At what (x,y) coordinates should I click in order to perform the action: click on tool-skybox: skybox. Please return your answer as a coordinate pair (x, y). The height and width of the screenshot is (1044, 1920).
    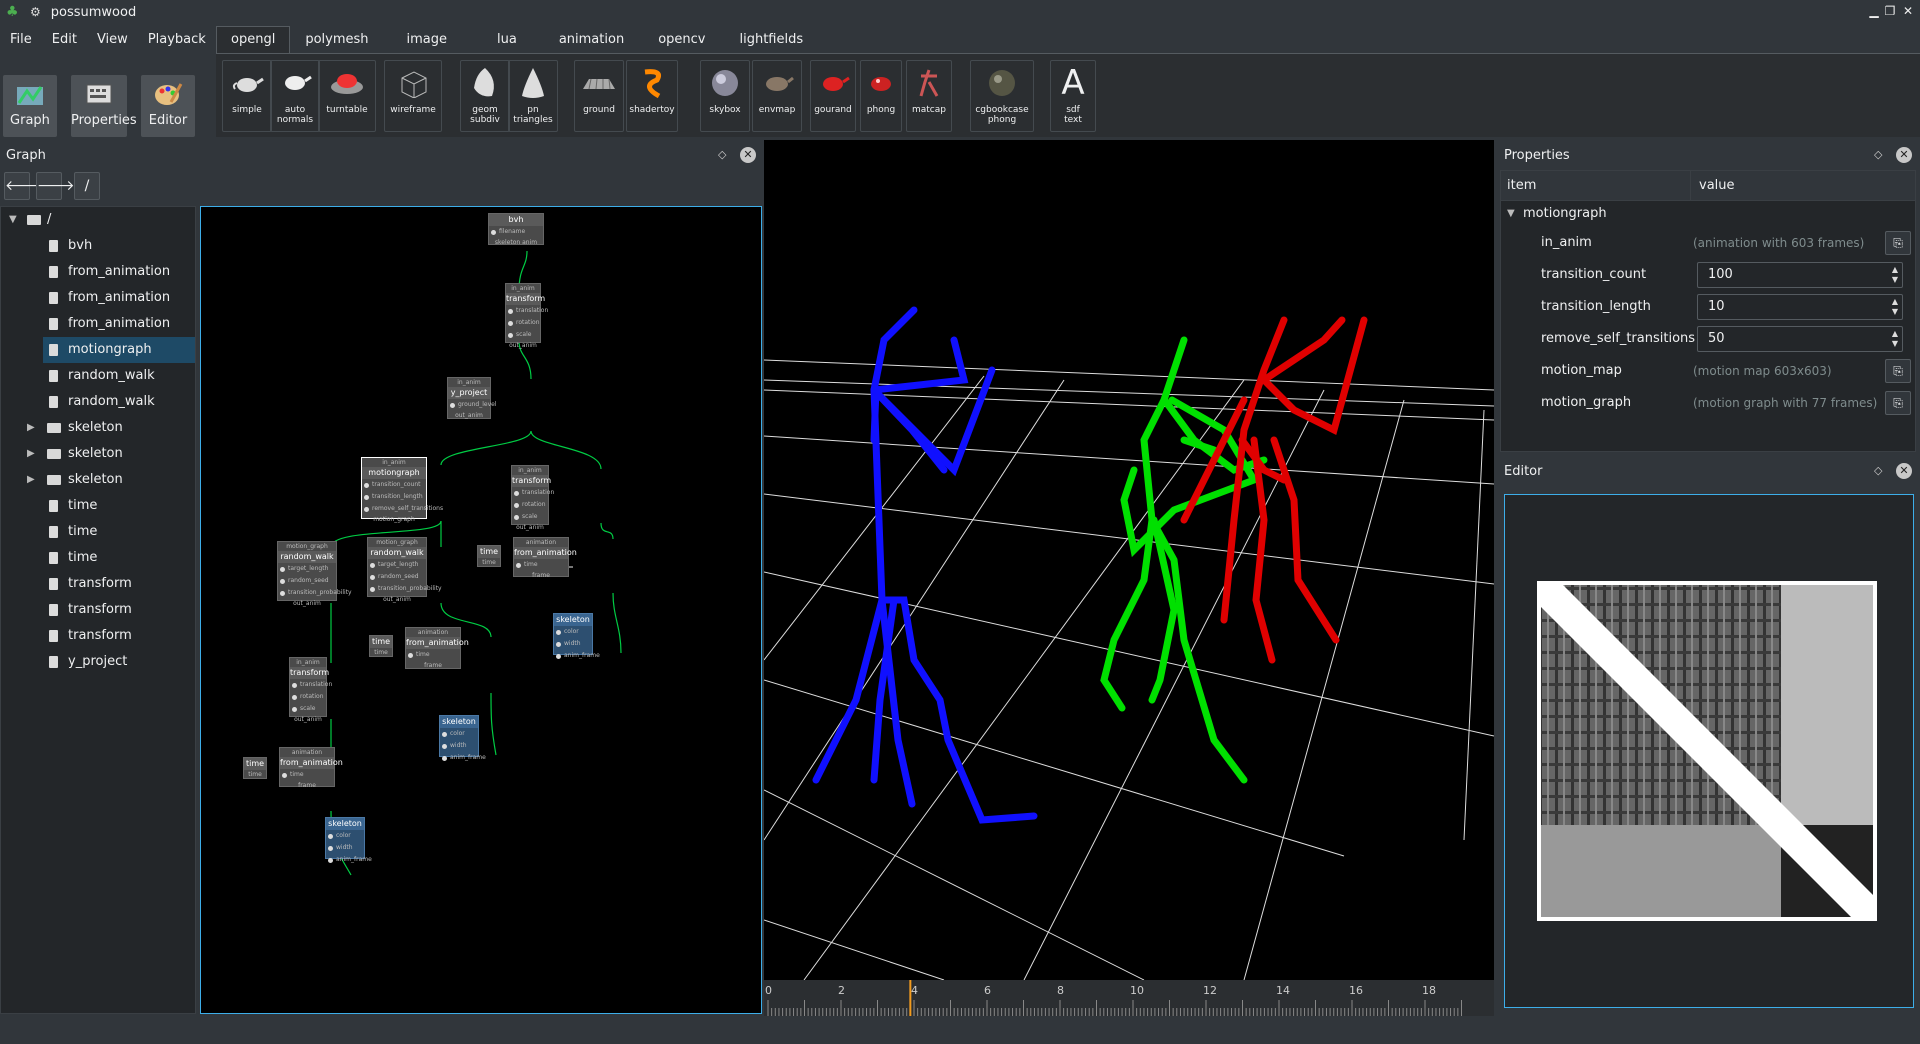
    Looking at the image, I should click on (725, 96).